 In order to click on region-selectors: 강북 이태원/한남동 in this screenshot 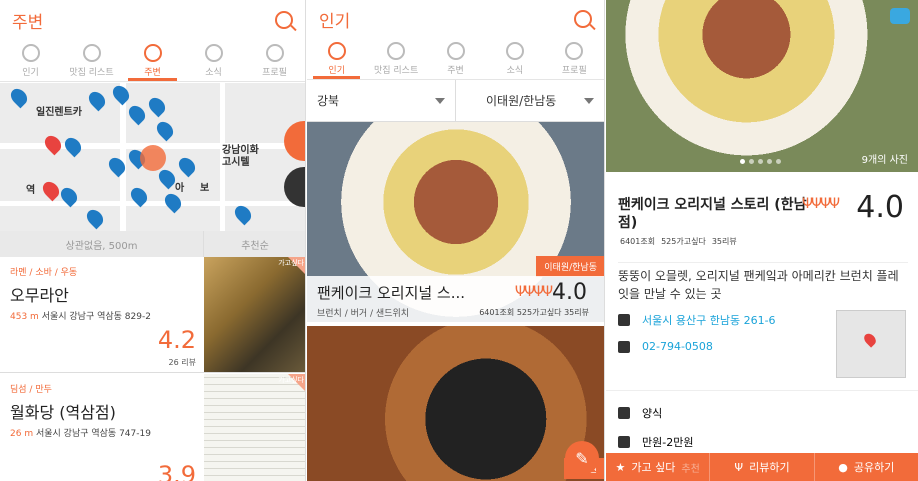, I will do `click(455, 101)`.